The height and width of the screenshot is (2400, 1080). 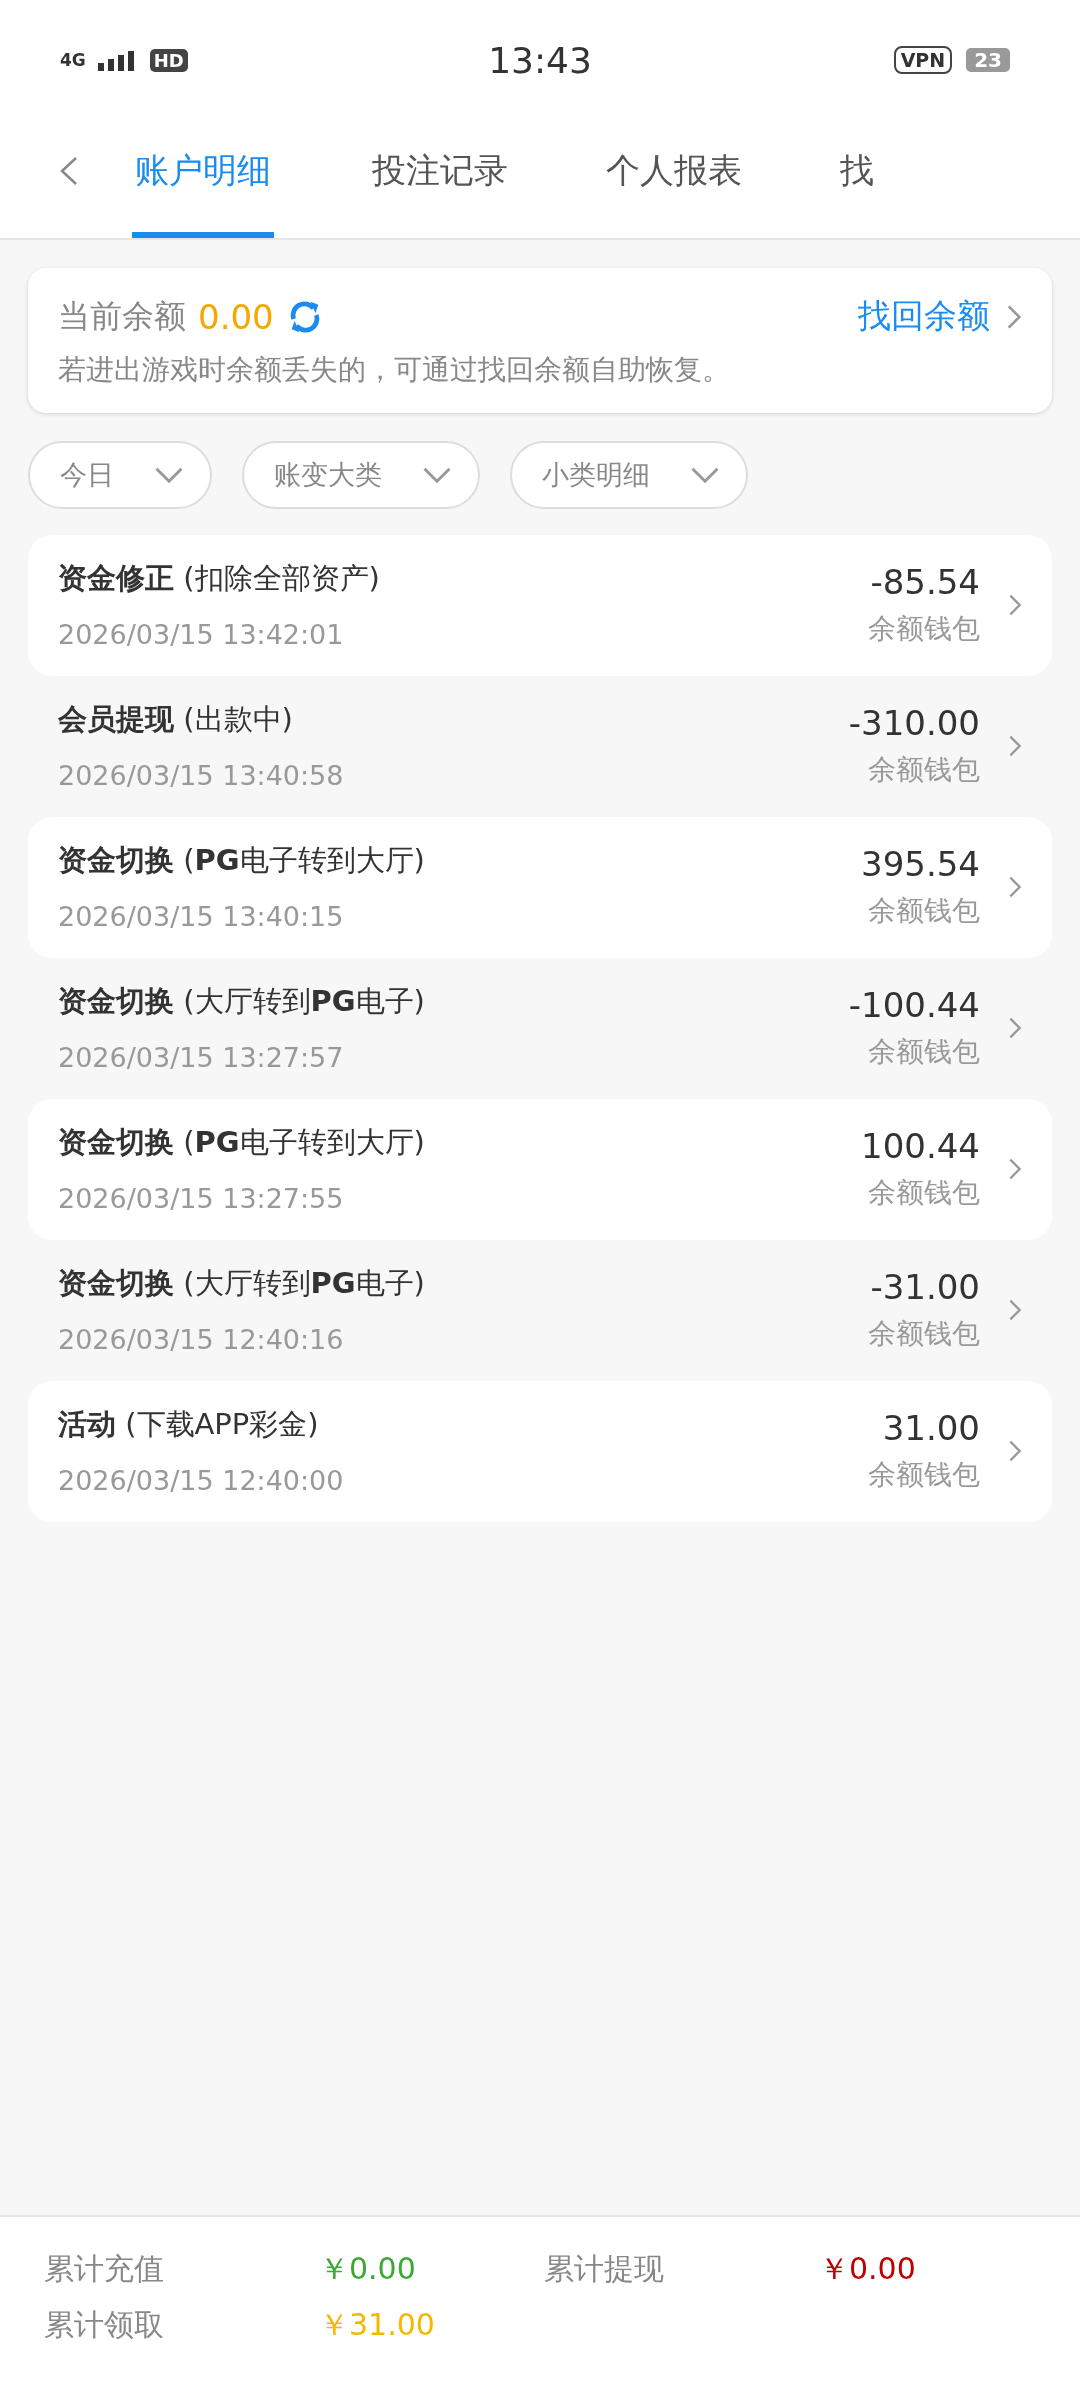 What do you see at coordinates (920, 863) in the screenshot?
I see `record-amount: 395.54` at bounding box center [920, 863].